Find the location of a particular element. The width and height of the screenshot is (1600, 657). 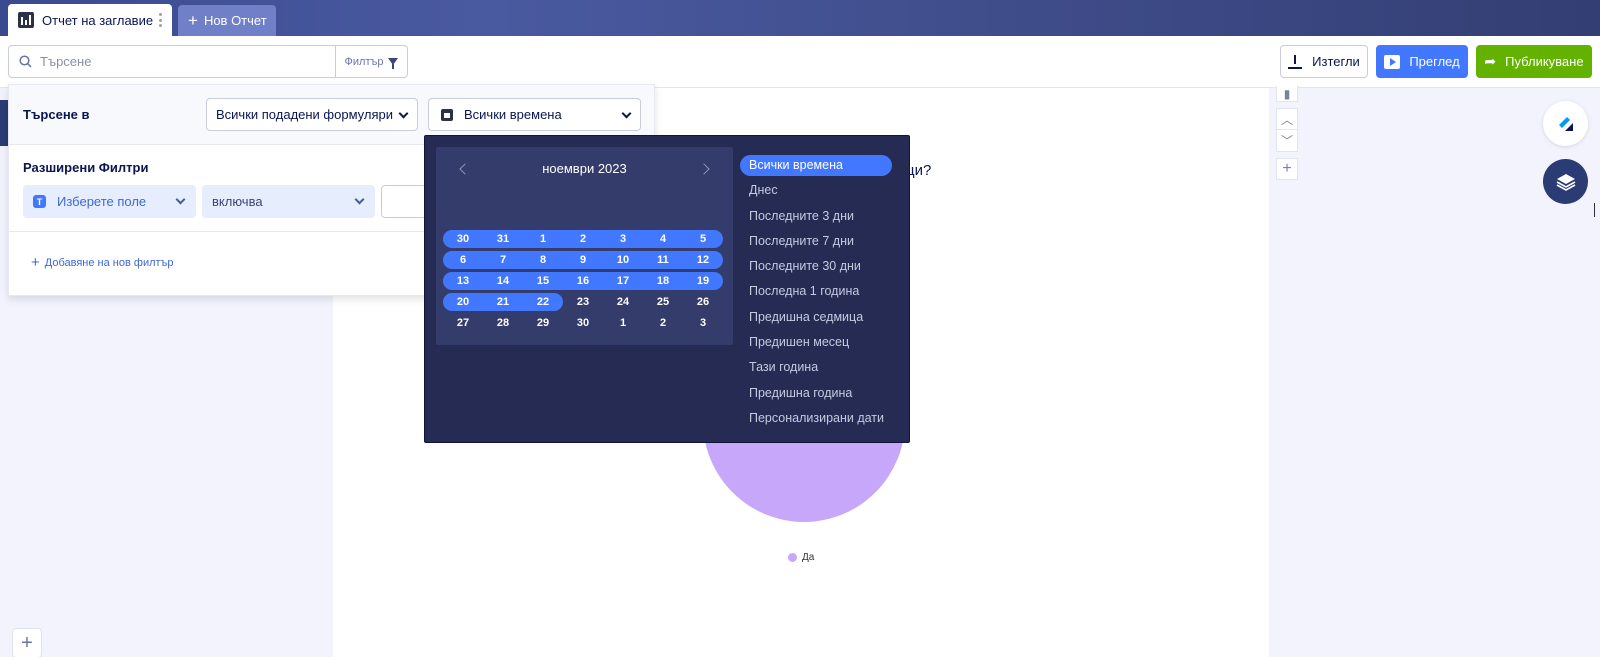

calendar-day: 5 is located at coordinates (703, 239).